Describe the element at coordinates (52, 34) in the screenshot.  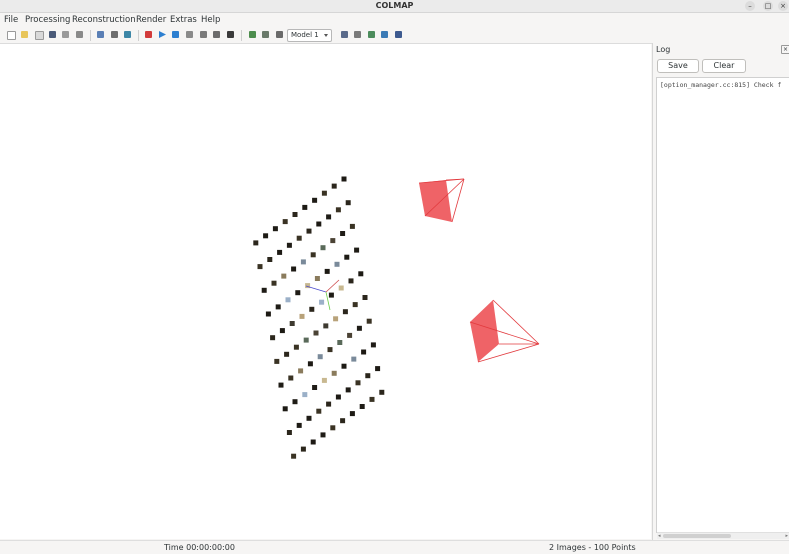
I see `save-project-icon` at that location.